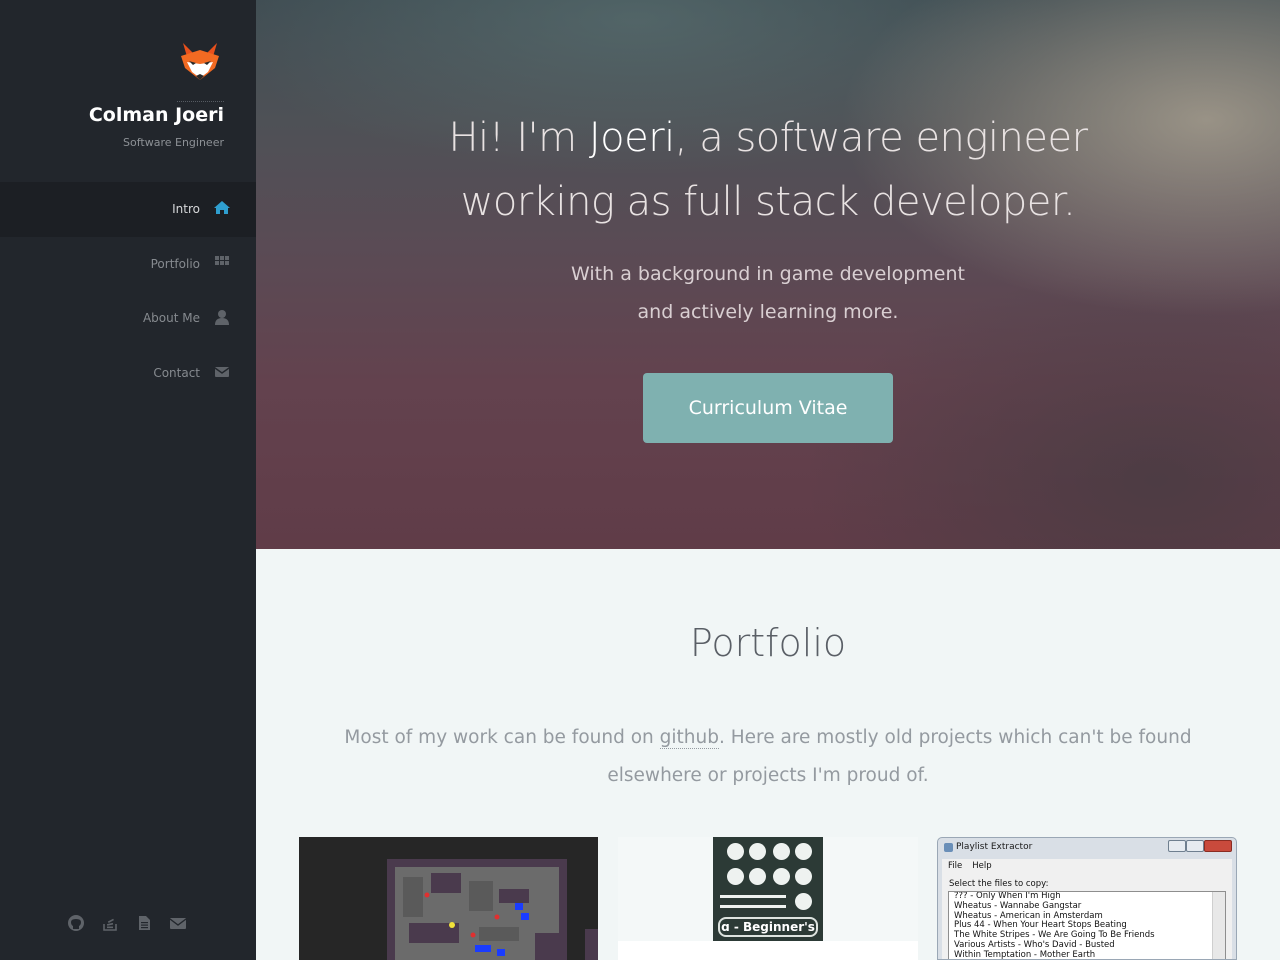  I want to click on nav-item-intro: Intro, so click(128, 209).